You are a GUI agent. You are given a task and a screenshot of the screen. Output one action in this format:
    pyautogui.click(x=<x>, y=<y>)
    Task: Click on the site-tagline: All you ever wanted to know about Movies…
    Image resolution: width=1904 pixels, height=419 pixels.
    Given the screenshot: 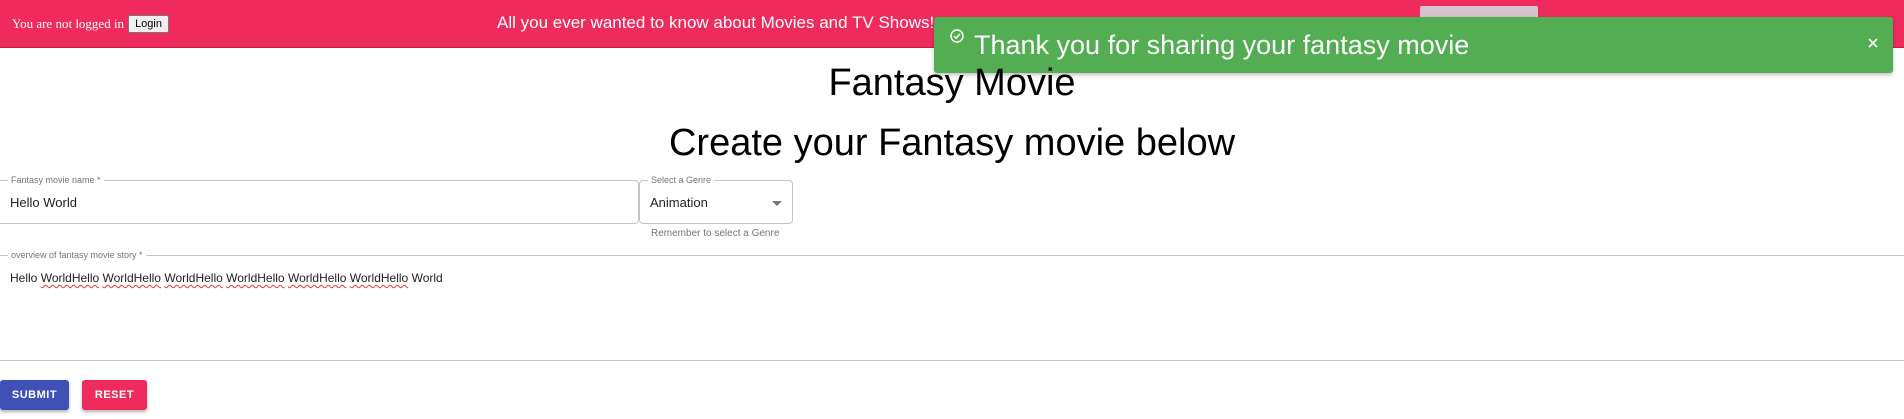 What is the action you would take?
    pyautogui.click(x=716, y=22)
    